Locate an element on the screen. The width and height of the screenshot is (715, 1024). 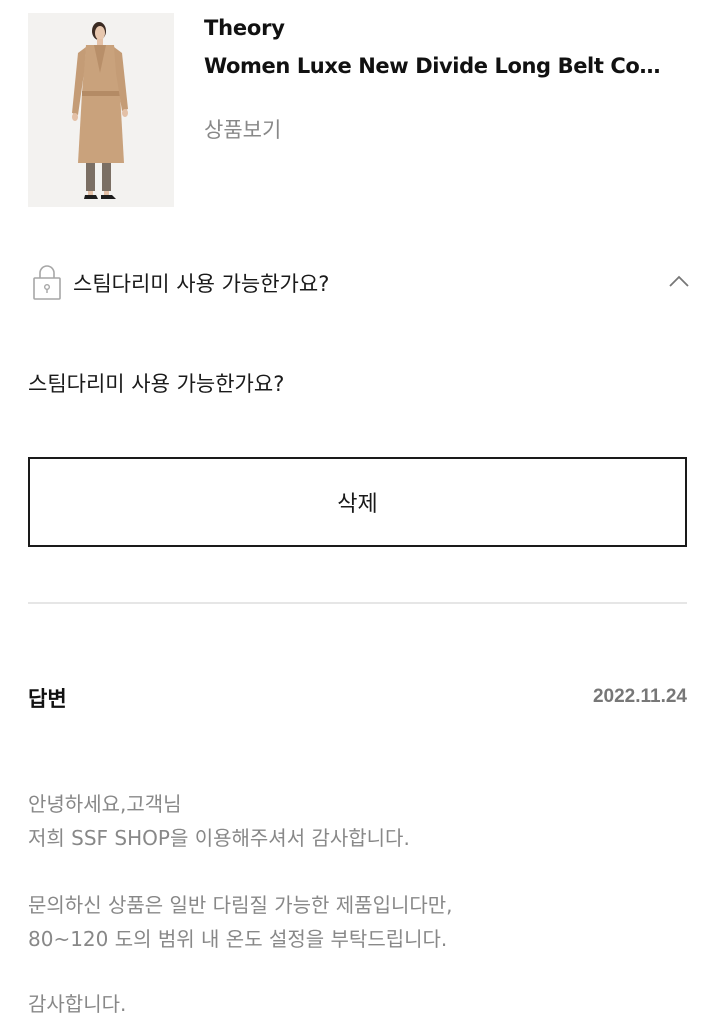
answer-line-closing: 감사합니다. is located at coordinates (77, 1004).